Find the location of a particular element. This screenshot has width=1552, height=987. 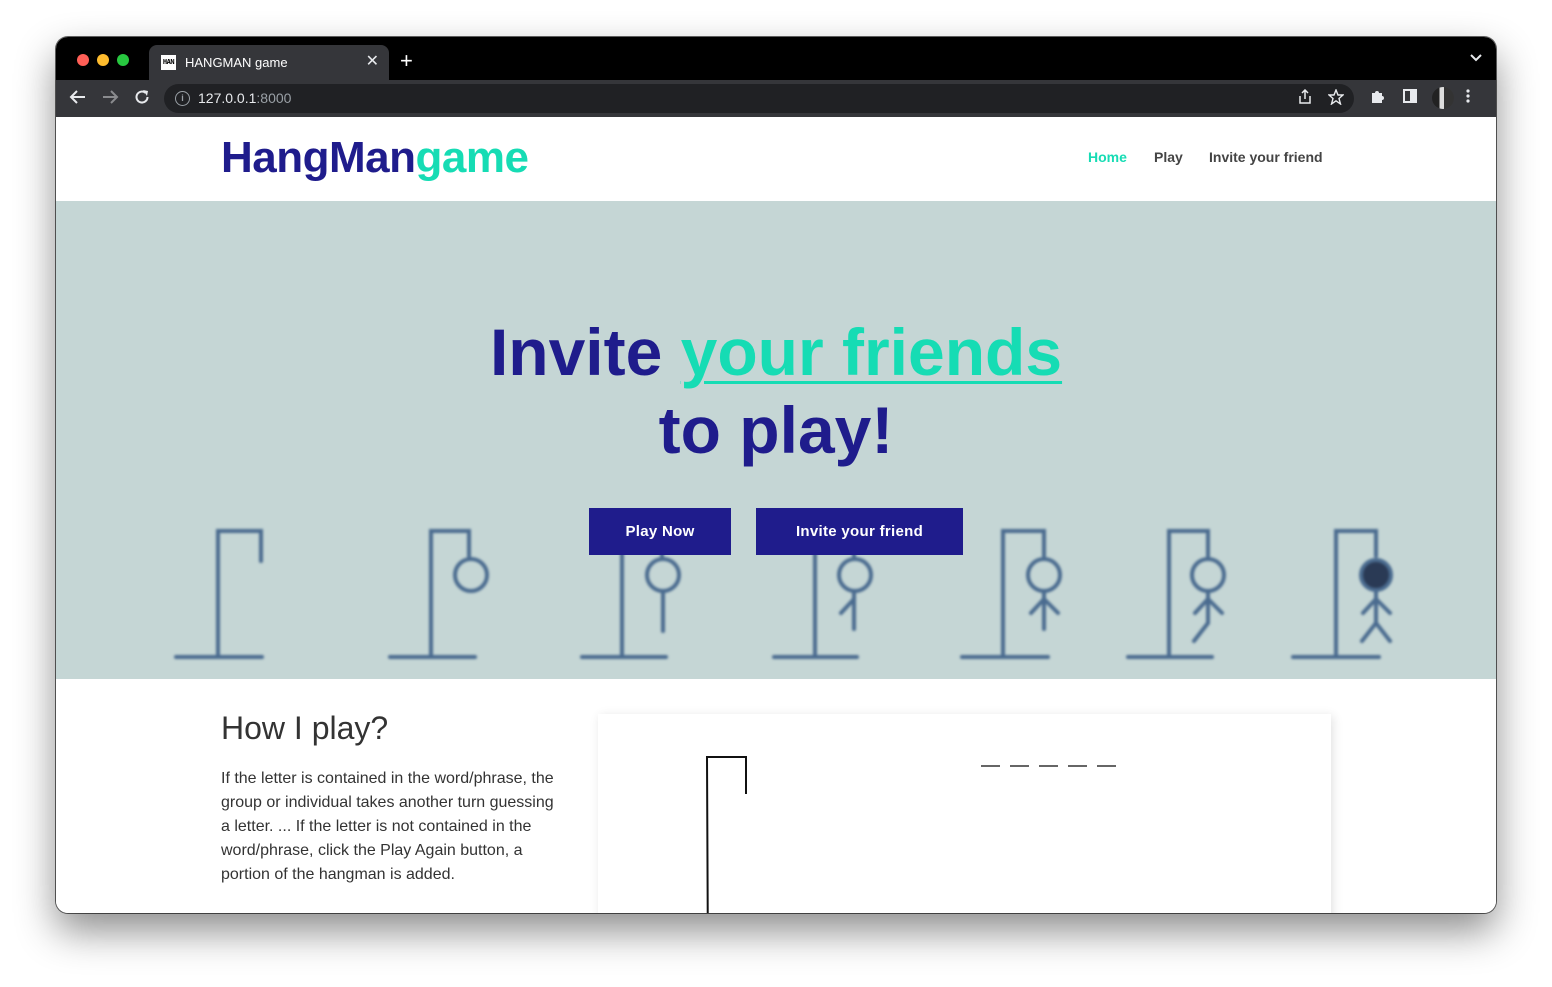

url-text: 127.0.0.1:8000 is located at coordinates (245, 98).